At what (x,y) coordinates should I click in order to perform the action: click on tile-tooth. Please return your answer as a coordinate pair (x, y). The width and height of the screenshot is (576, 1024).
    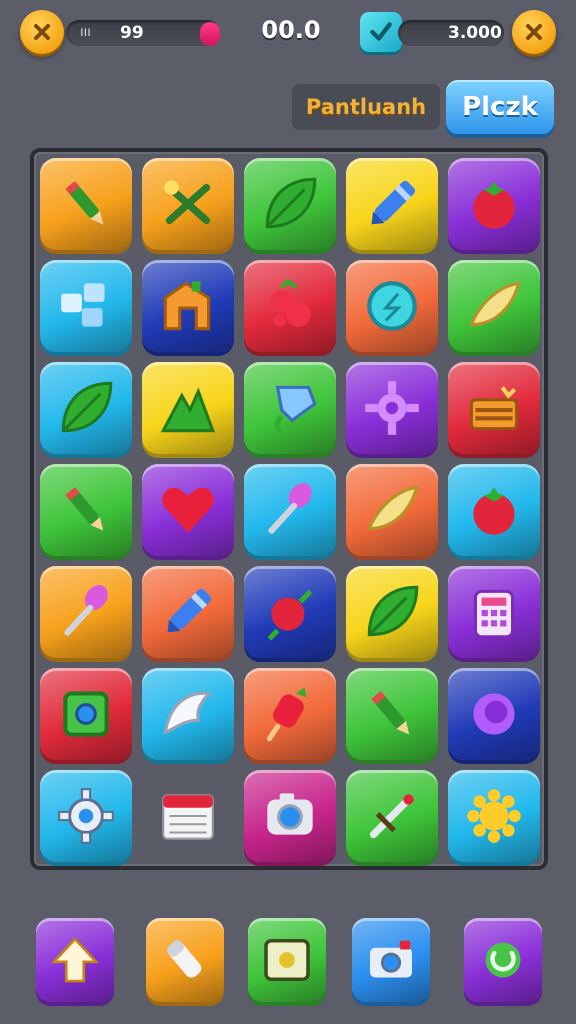
    Looking at the image, I should click on (188, 714).